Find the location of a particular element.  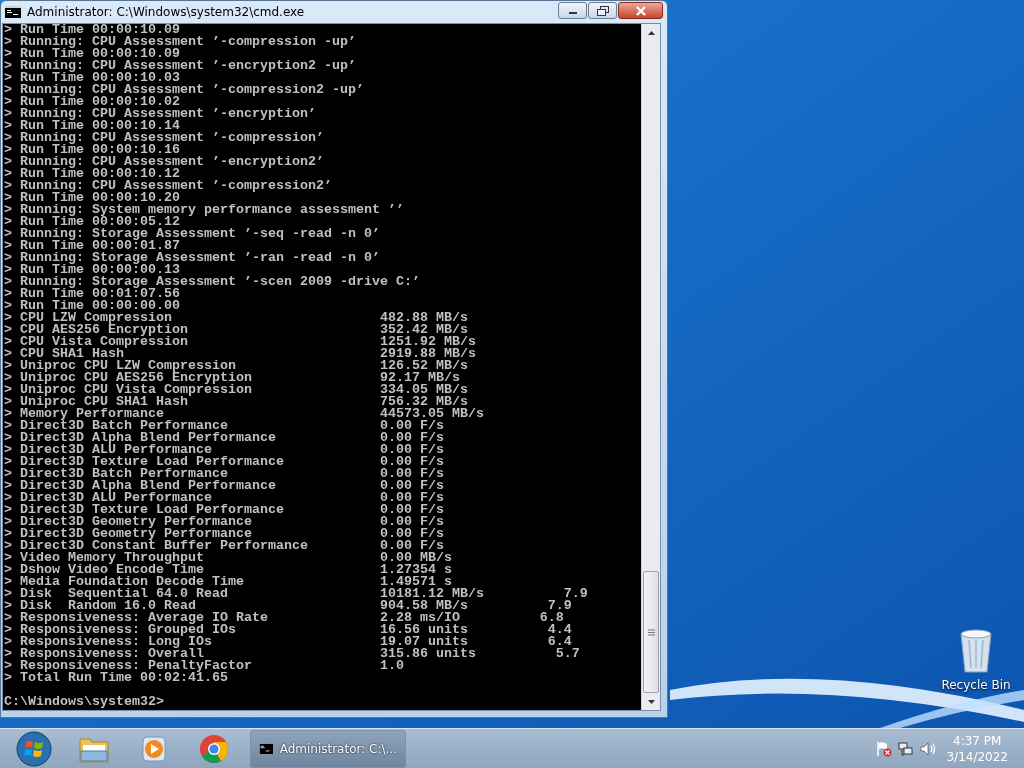

restore-button is located at coordinates (602, 10).